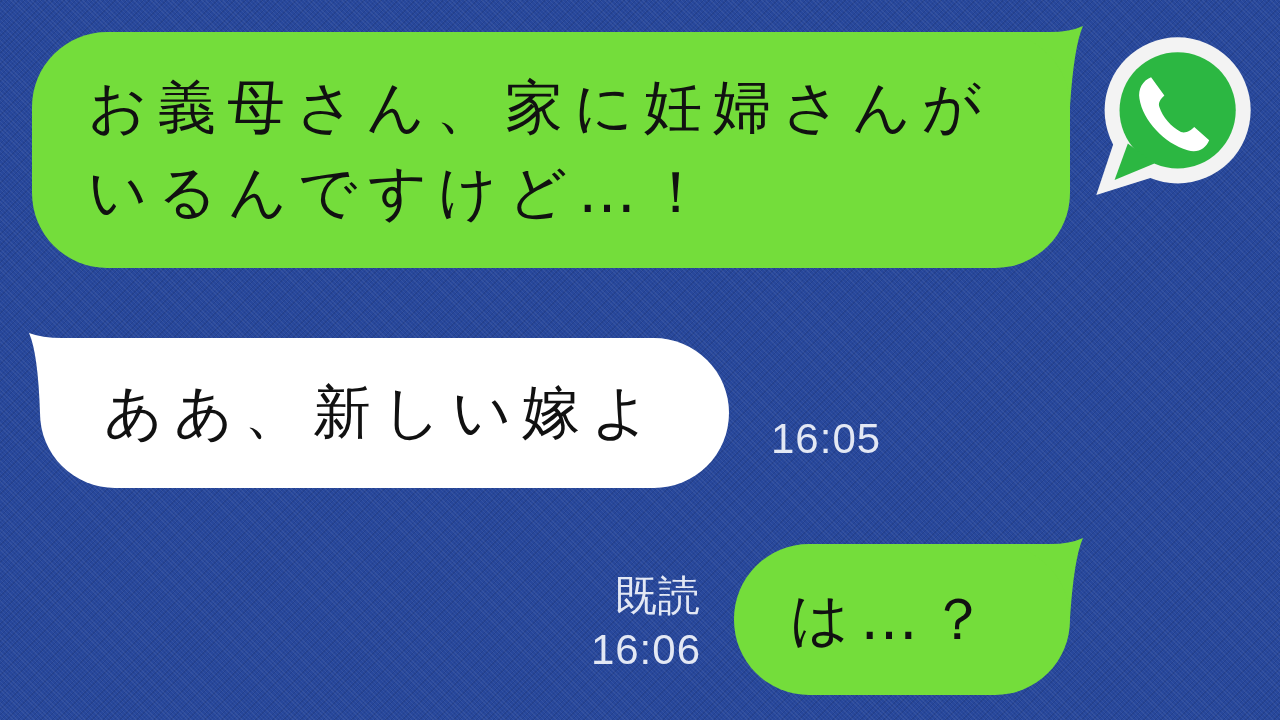 This screenshot has height=720, width=1280. What do you see at coordinates (826, 439) in the screenshot?
I see `message-time: 16:05` at bounding box center [826, 439].